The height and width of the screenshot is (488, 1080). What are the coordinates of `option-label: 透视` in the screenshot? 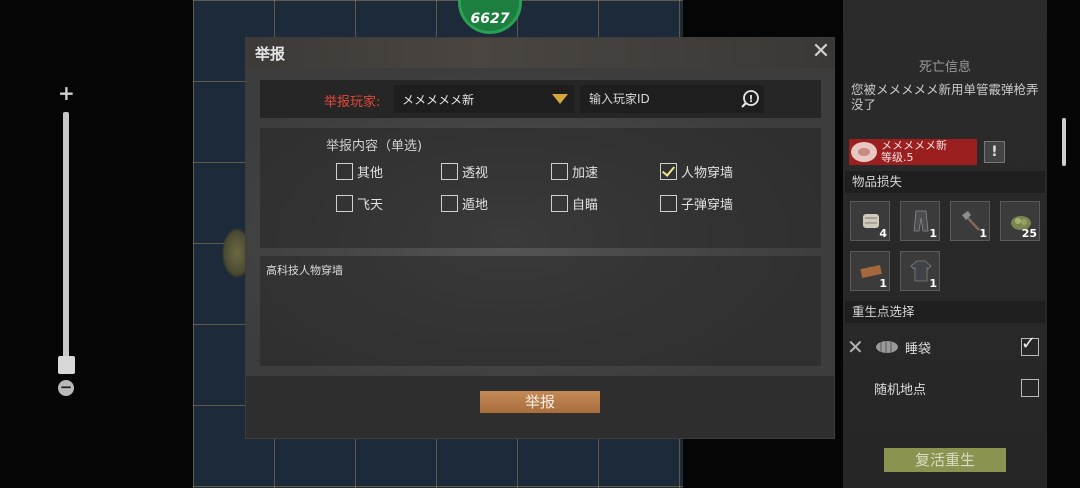 It's located at (475, 173).